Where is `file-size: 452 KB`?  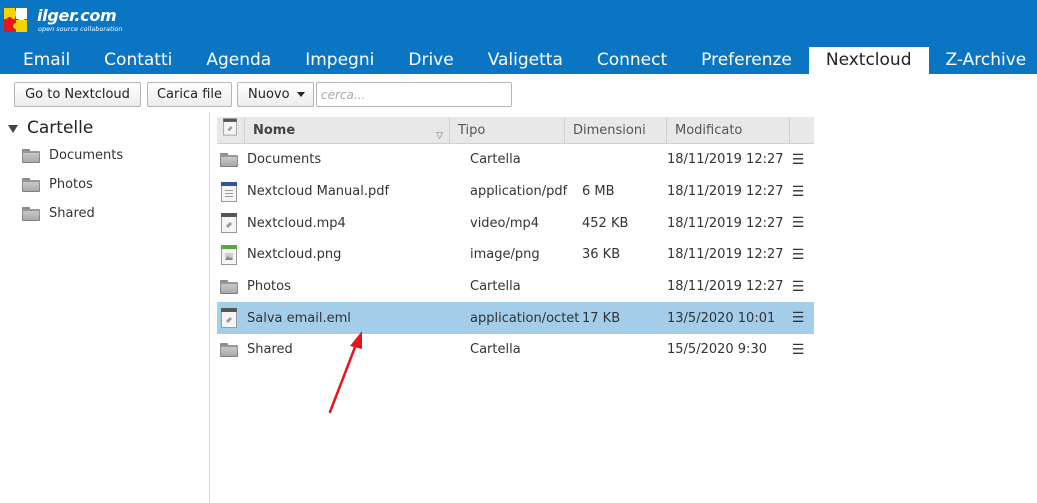 file-size: 452 KB is located at coordinates (605, 223).